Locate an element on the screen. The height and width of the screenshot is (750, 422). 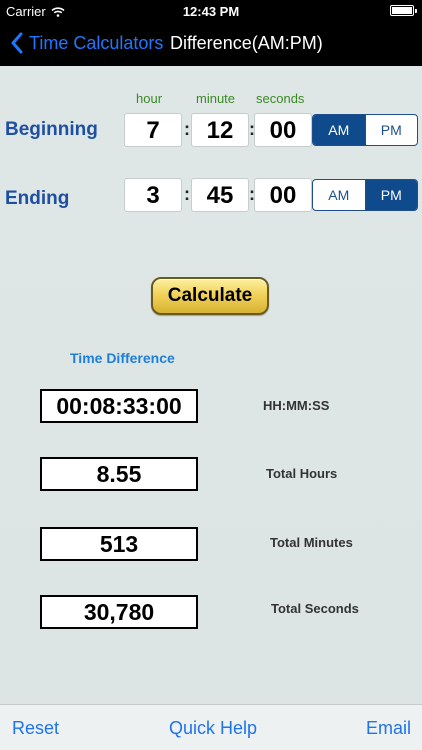
ending-ampm-segment: AM PM is located at coordinates (365, 195).